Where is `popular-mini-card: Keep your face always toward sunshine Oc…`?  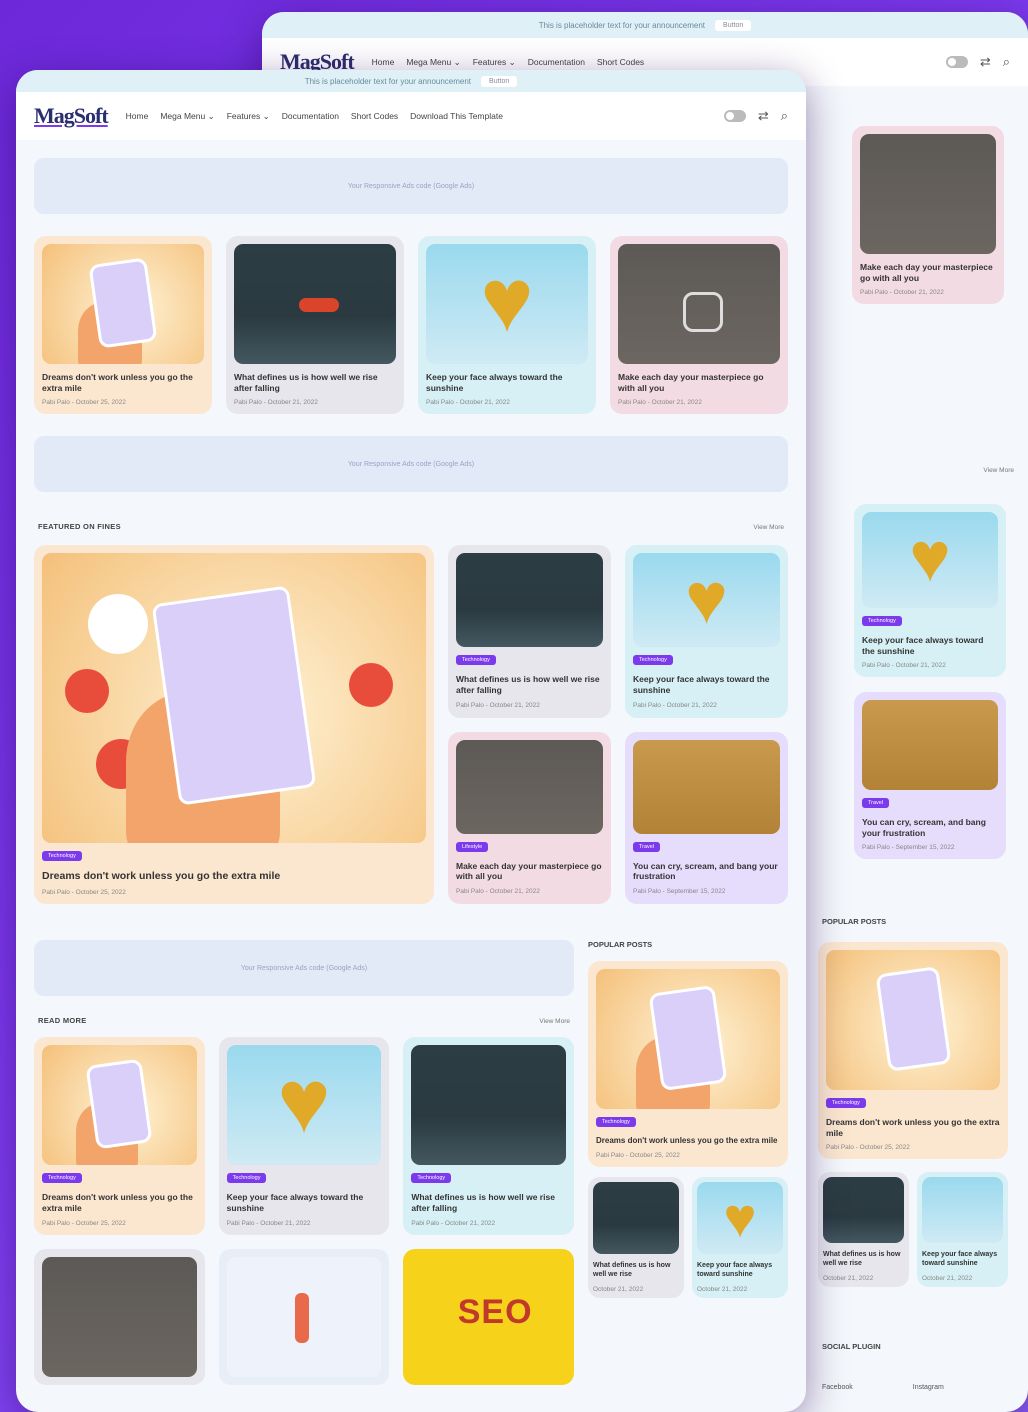
popular-mini-card: Keep your face always toward sunshine Oc… is located at coordinates (962, 1229).